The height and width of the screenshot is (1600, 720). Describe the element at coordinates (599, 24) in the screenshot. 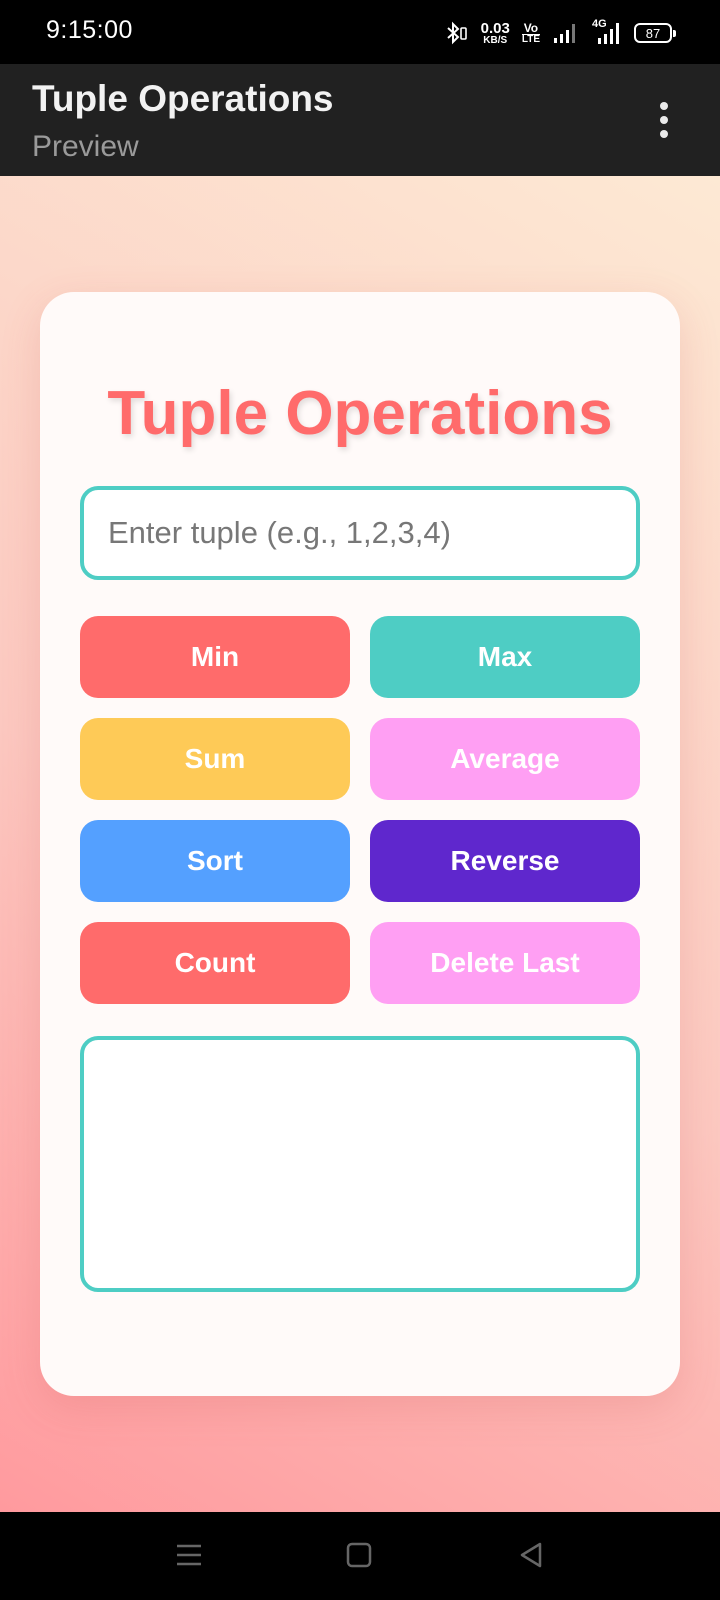

I see `network-type: 4G` at that location.